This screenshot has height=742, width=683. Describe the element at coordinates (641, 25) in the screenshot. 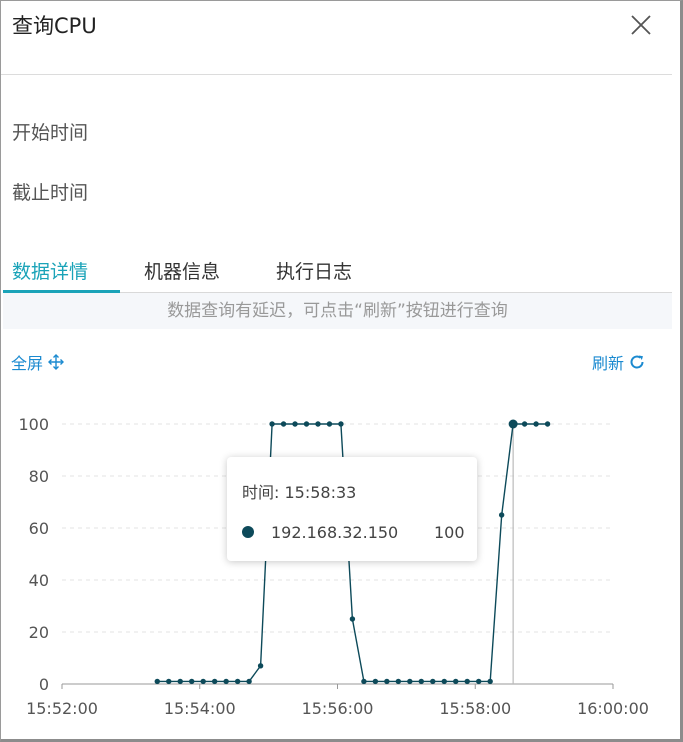

I see `close-icon` at that location.